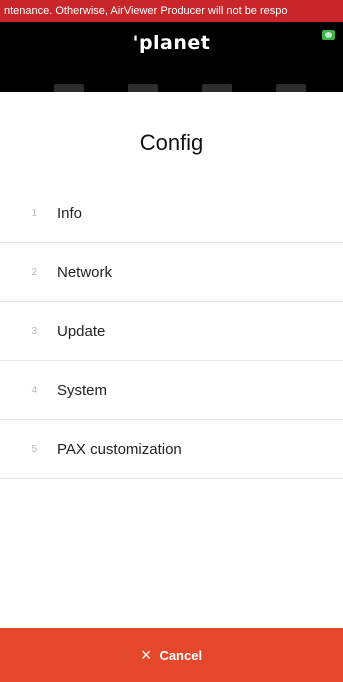 The width and height of the screenshot is (343, 682). Describe the element at coordinates (171, 142) in the screenshot. I see `page-title: Config` at that location.